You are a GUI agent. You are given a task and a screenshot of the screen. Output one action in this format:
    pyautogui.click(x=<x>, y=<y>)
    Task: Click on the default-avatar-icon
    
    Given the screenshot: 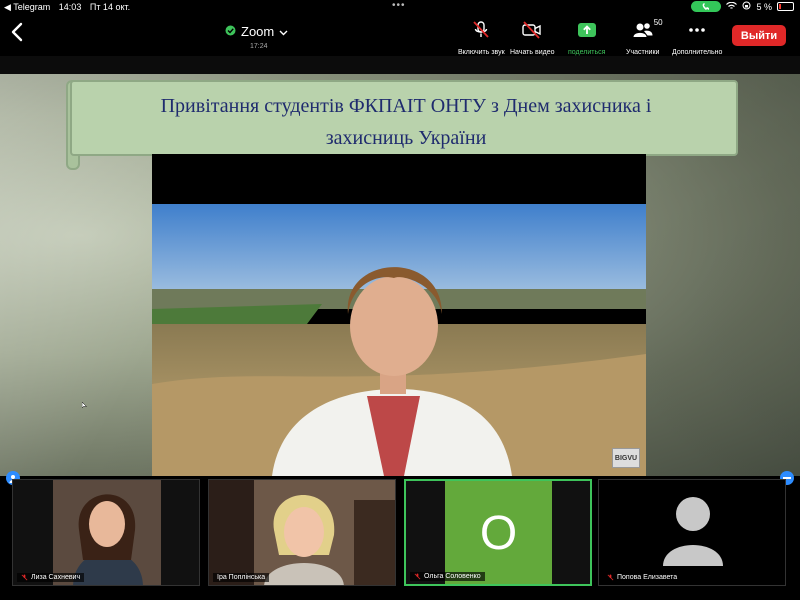 What is the action you would take?
    pyautogui.click(x=692, y=532)
    